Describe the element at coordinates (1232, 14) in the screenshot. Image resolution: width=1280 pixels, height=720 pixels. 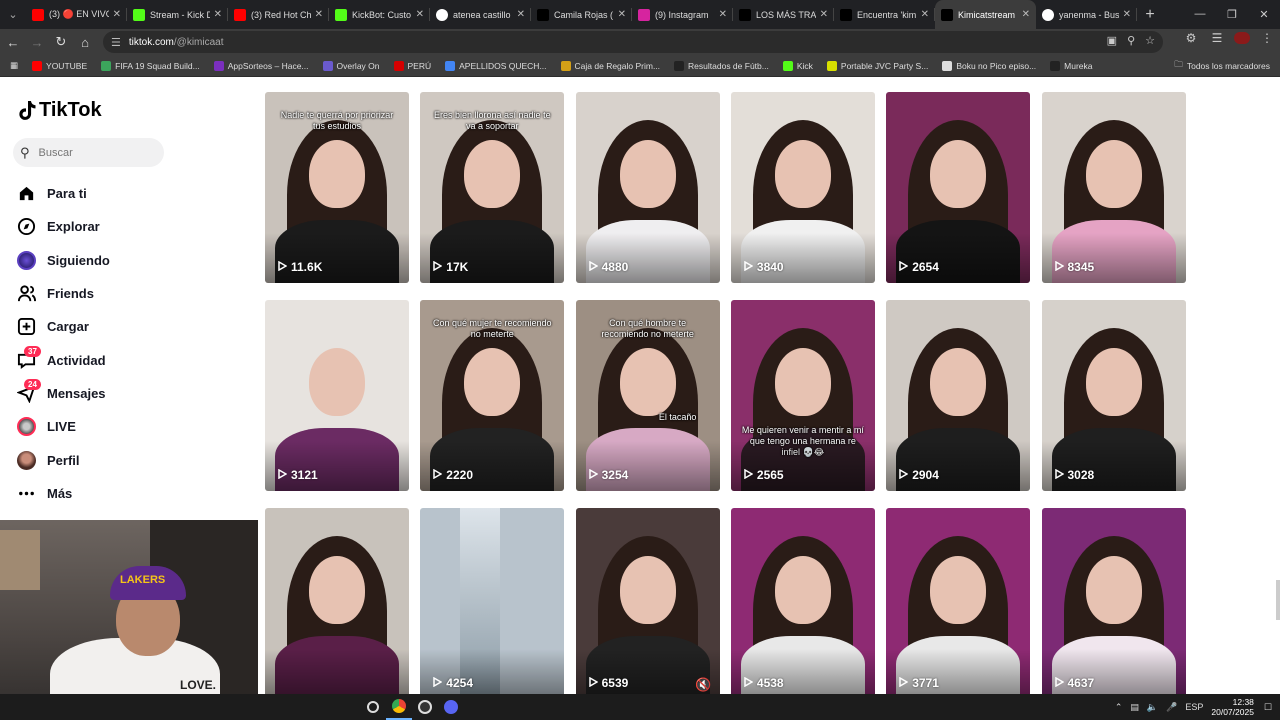
I see `restore-icon: ❐` at that location.